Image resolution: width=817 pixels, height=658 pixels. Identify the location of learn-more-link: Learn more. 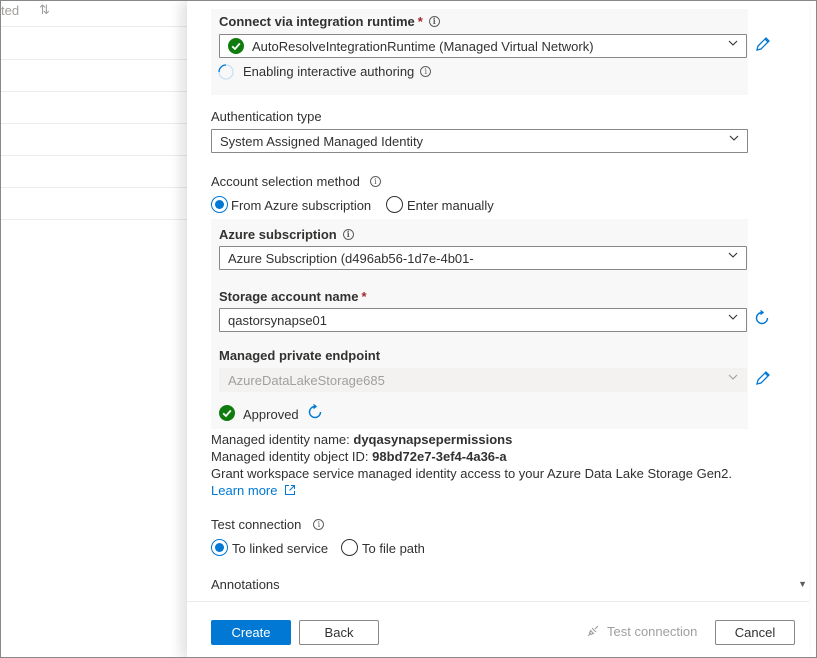
(253, 490).